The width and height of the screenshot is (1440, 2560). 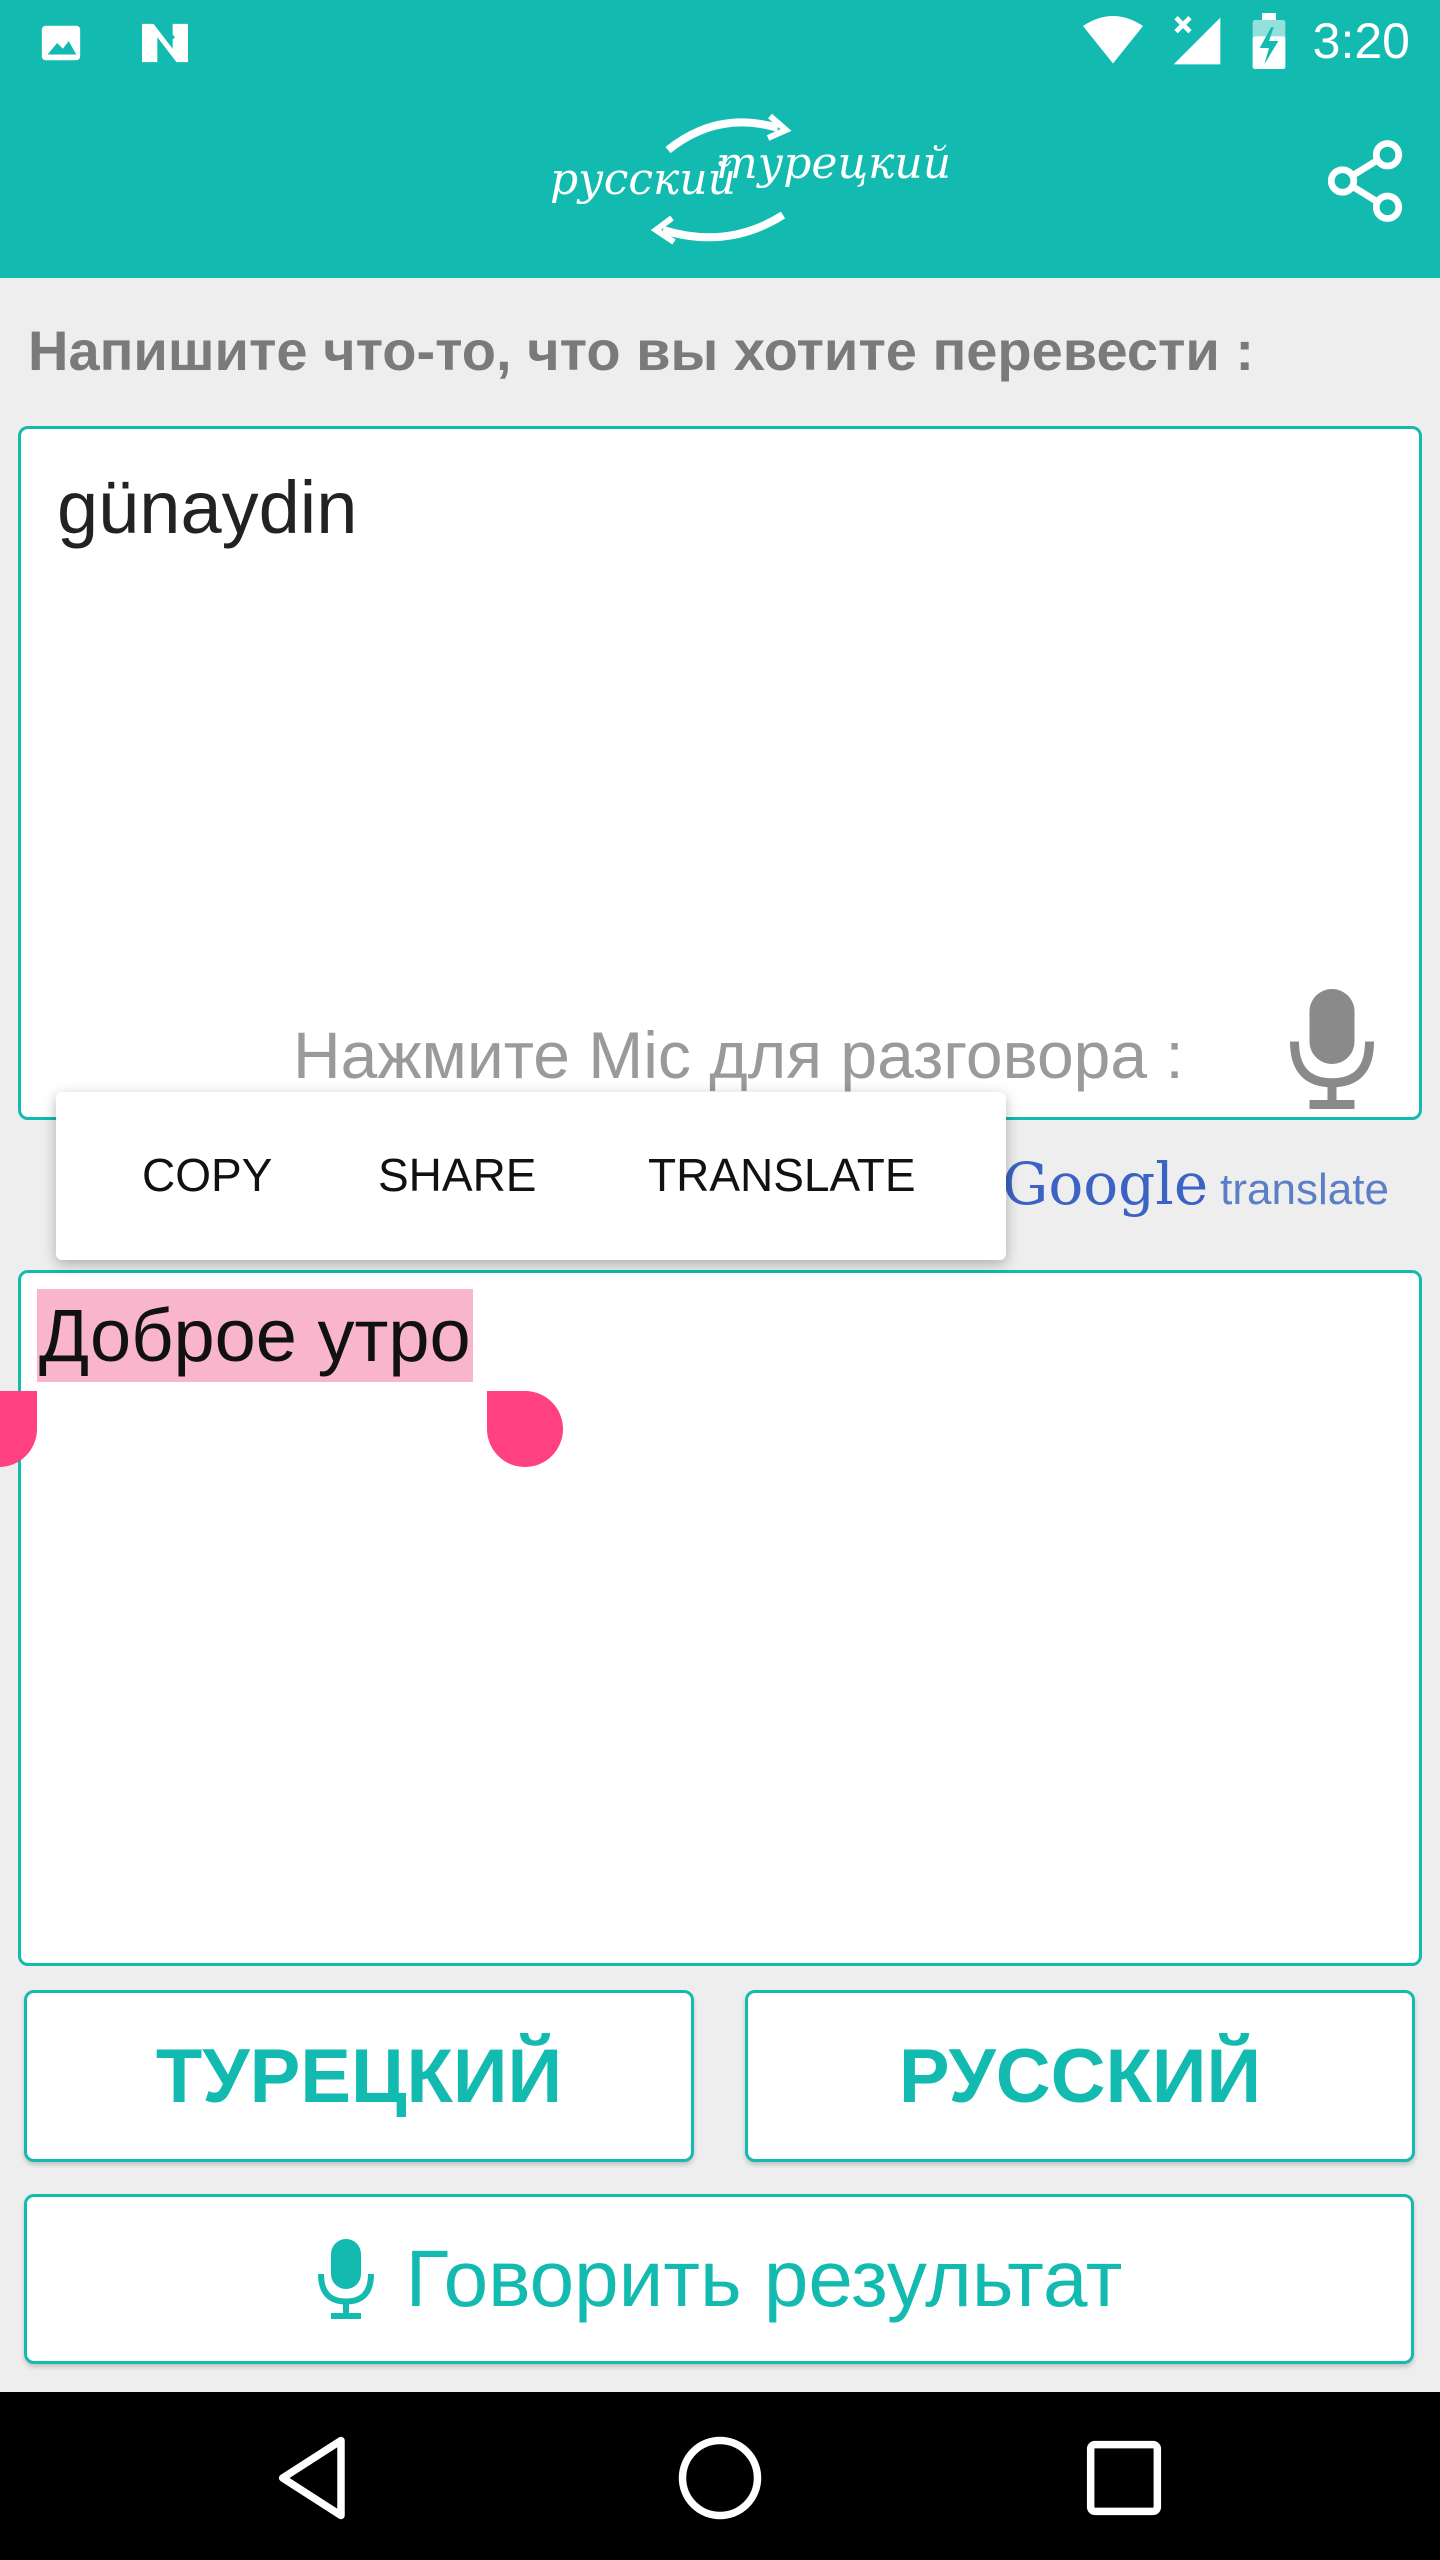 I want to click on share-icon, so click(x=1365, y=181).